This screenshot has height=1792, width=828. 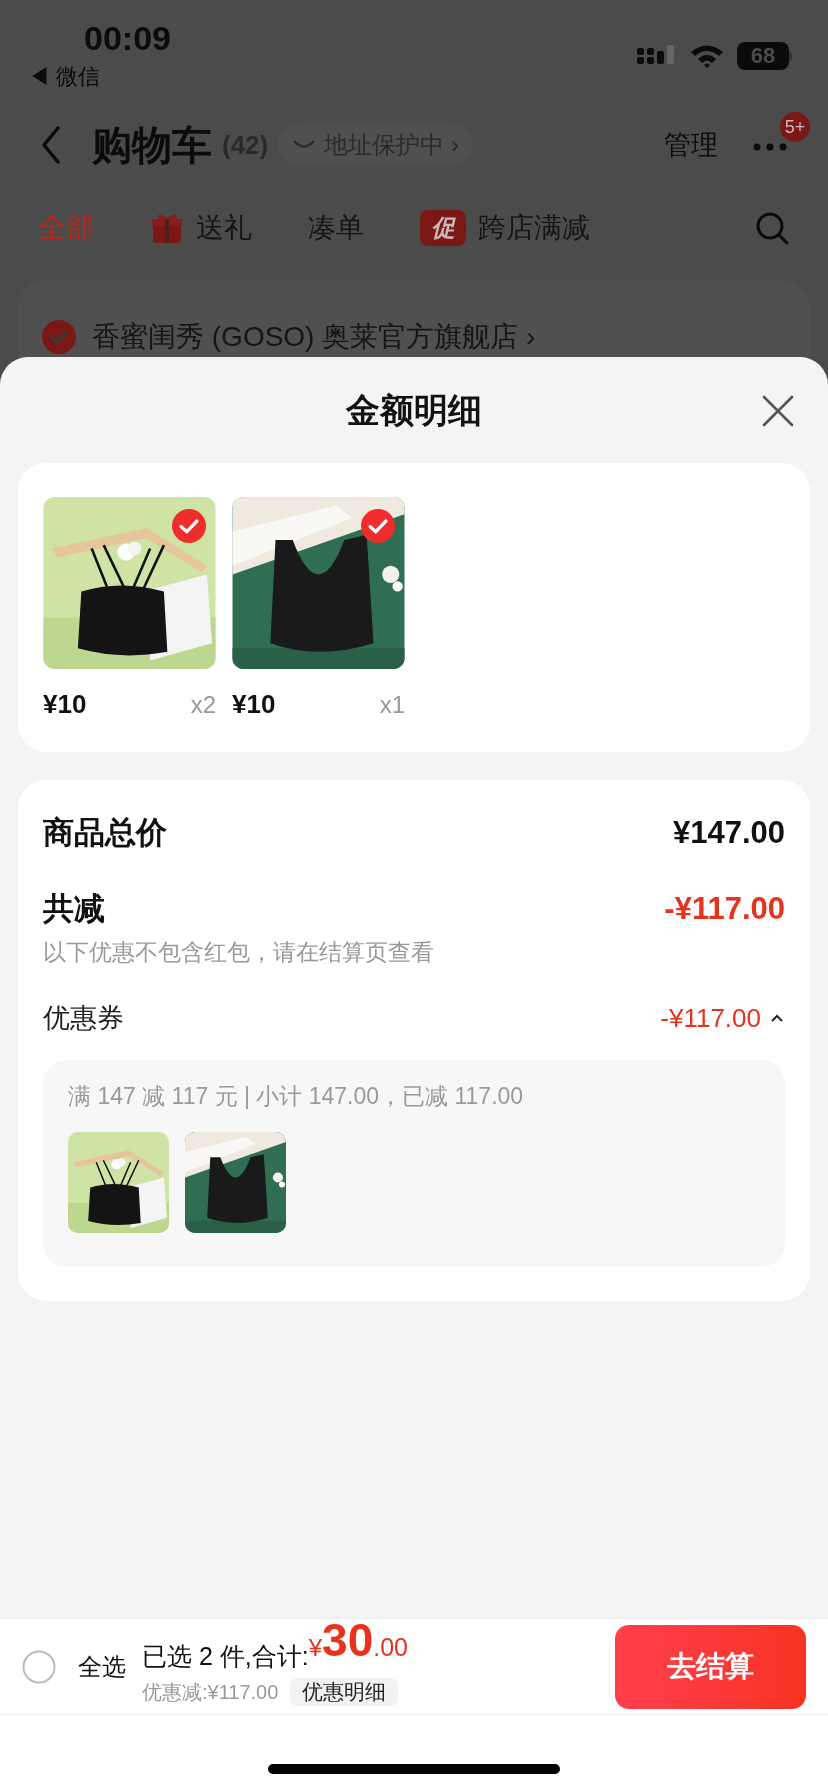 What do you see at coordinates (710, 1018) in the screenshot?
I see `coupon-amount: -¥117.00` at bounding box center [710, 1018].